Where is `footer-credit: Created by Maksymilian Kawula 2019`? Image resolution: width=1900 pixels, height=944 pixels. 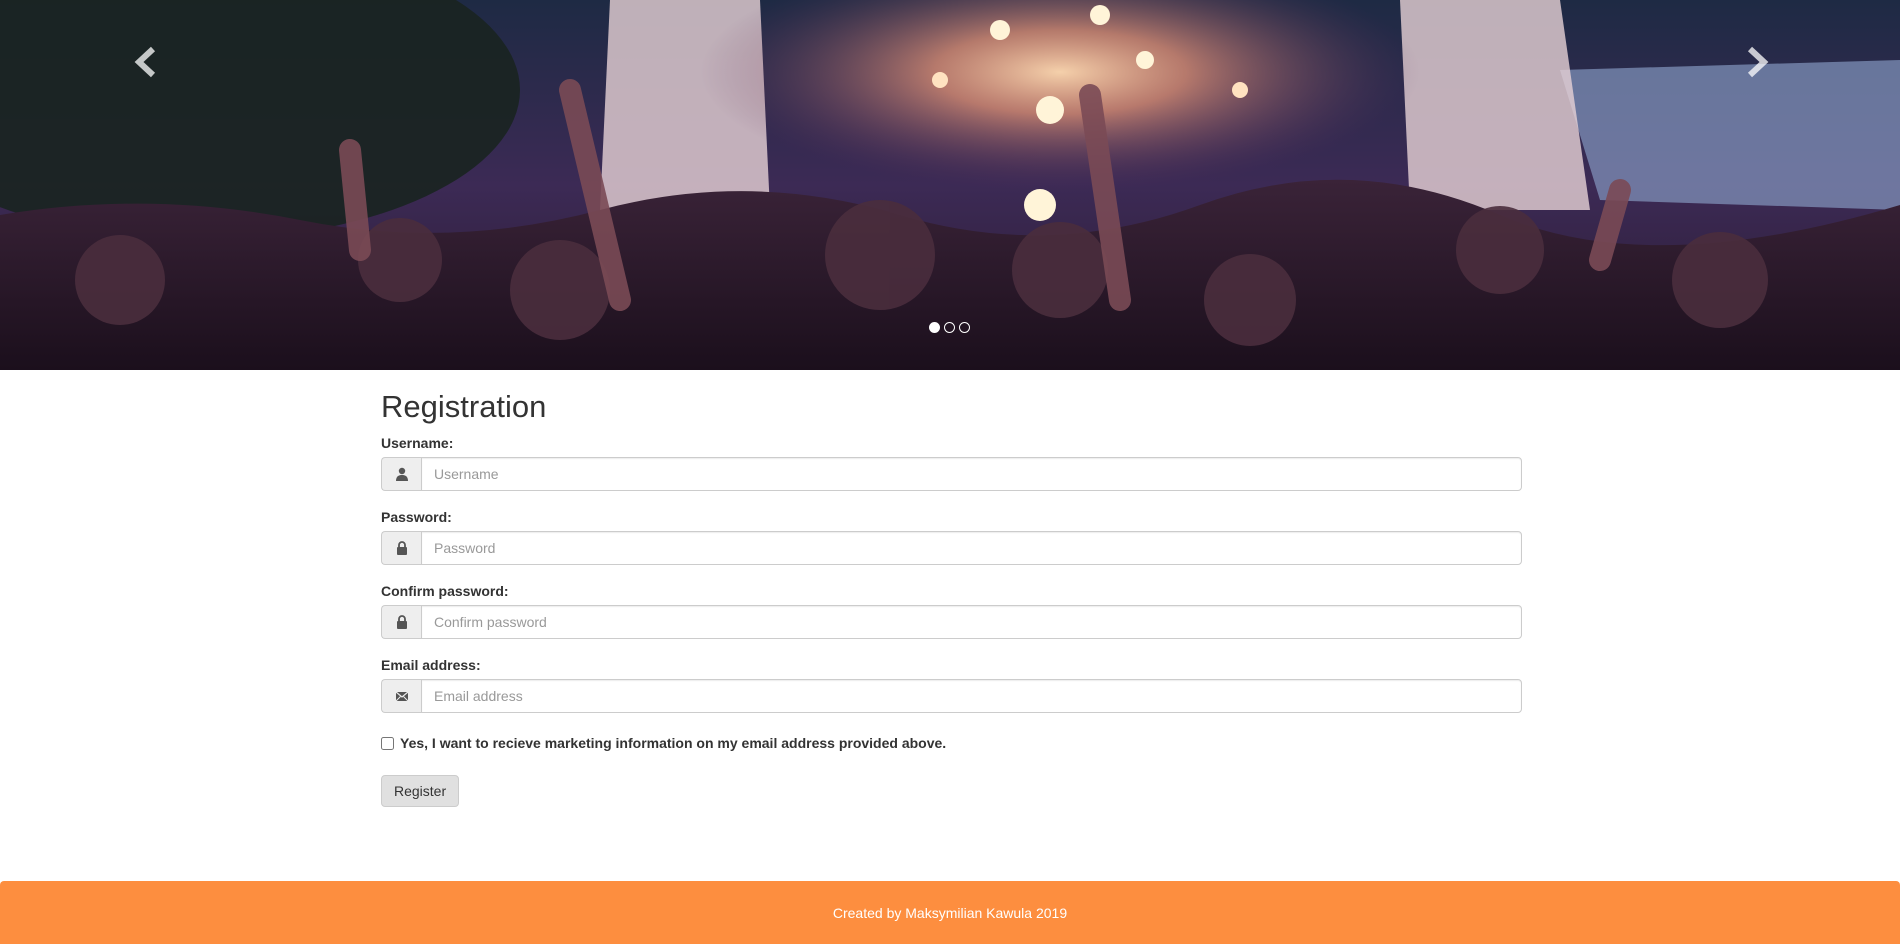 footer-credit: Created by Maksymilian Kawula 2019 is located at coordinates (950, 912).